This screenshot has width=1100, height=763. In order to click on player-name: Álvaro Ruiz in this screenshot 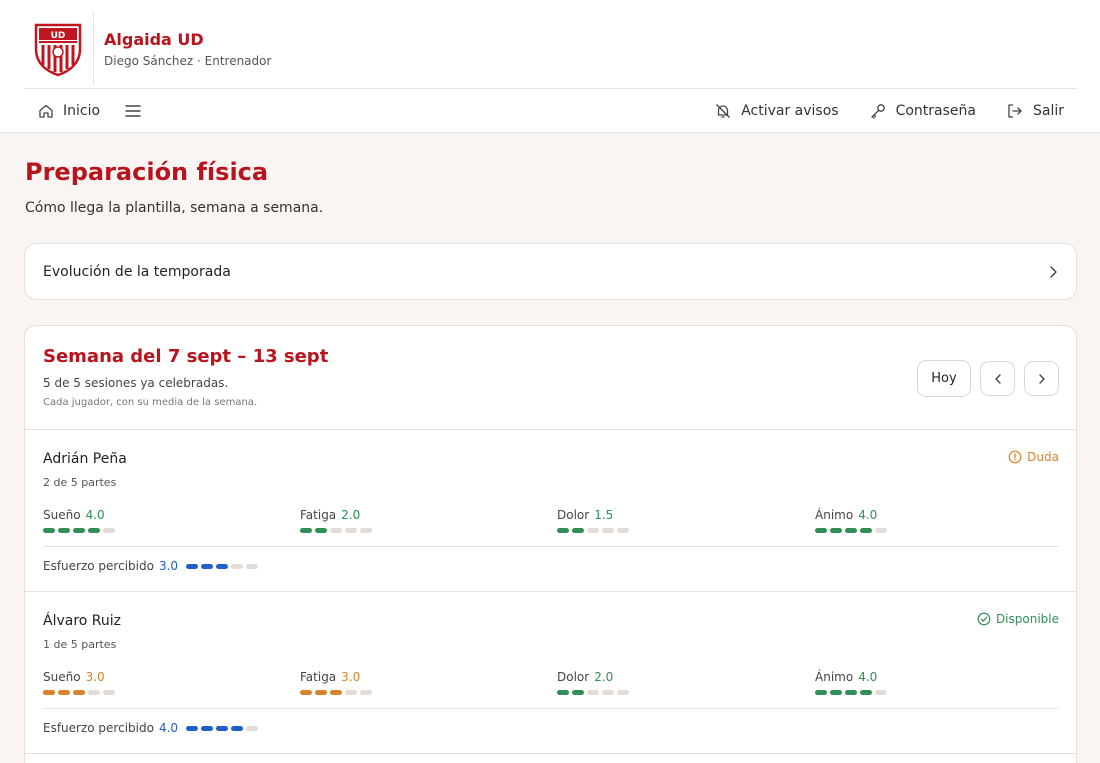, I will do `click(82, 621)`.